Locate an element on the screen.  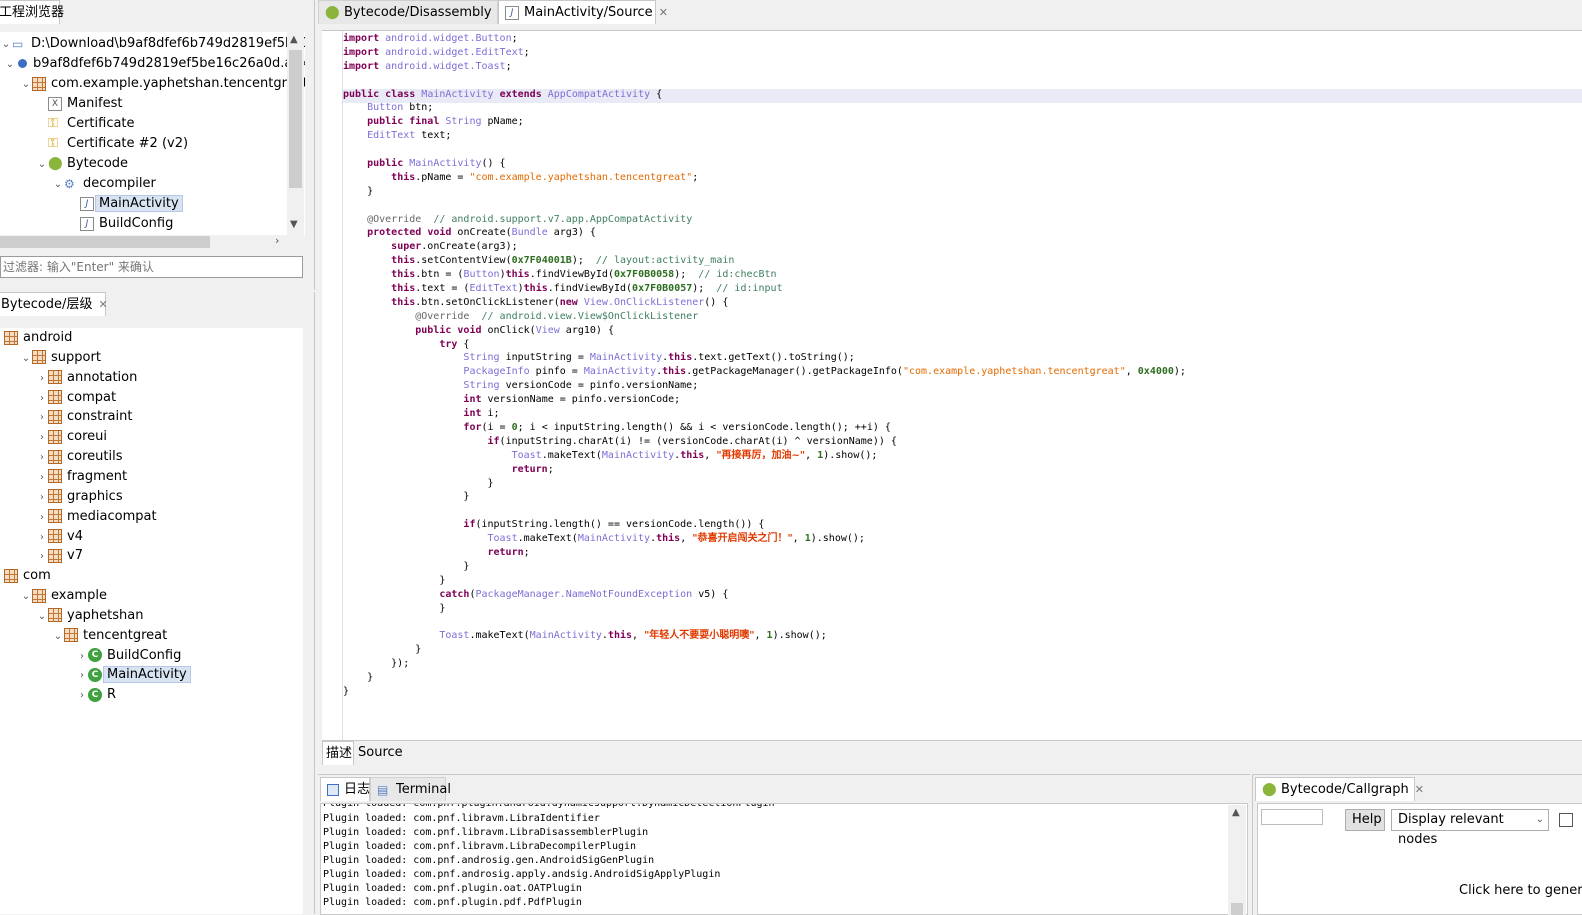
tab-source: Source is located at coordinates (379, 753).